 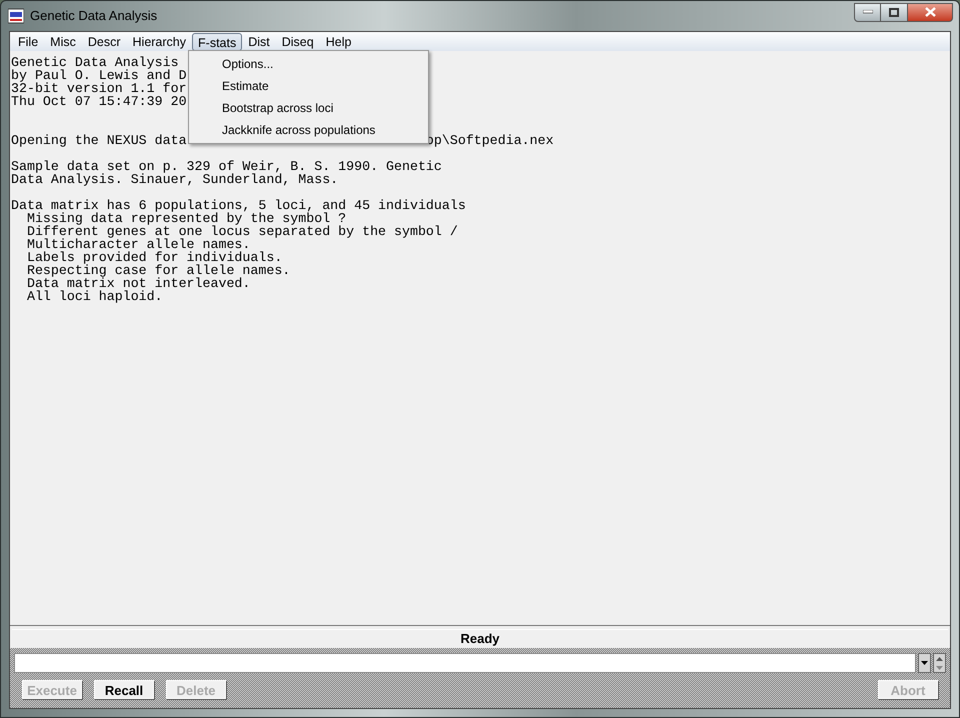 What do you see at coordinates (28, 41) in the screenshot?
I see `menu-item: File` at bounding box center [28, 41].